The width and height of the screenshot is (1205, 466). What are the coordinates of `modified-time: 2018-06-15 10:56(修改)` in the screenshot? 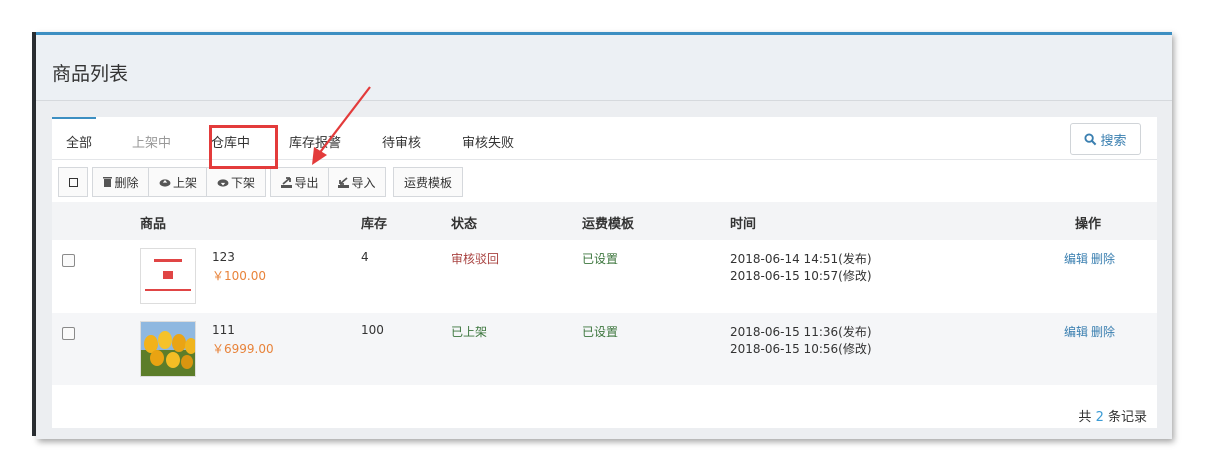 It's located at (801, 349).